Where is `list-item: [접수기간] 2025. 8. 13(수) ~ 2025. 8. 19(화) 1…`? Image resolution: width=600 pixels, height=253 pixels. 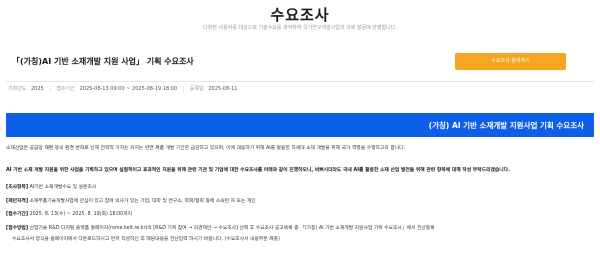 list-item: [접수기간] 2025. 8. 13(수) ~ 2025. 8. 19(화) 1… is located at coordinates (69, 215).